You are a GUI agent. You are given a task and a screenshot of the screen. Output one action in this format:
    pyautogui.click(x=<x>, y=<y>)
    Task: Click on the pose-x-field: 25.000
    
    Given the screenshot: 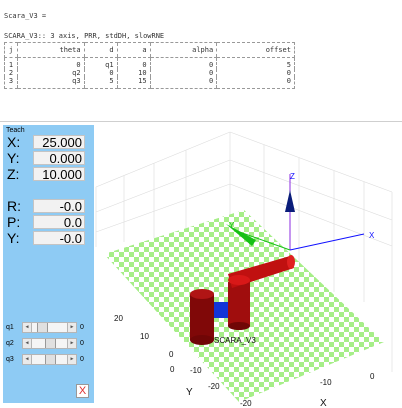 What is the action you would take?
    pyautogui.click(x=59, y=142)
    